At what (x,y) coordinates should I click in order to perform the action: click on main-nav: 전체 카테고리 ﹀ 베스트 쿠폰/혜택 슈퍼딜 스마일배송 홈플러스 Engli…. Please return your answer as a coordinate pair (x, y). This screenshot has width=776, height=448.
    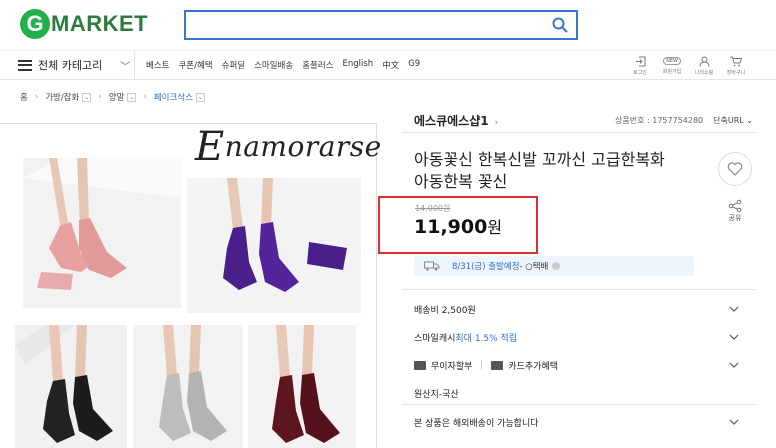
    Looking at the image, I should click on (388, 65).